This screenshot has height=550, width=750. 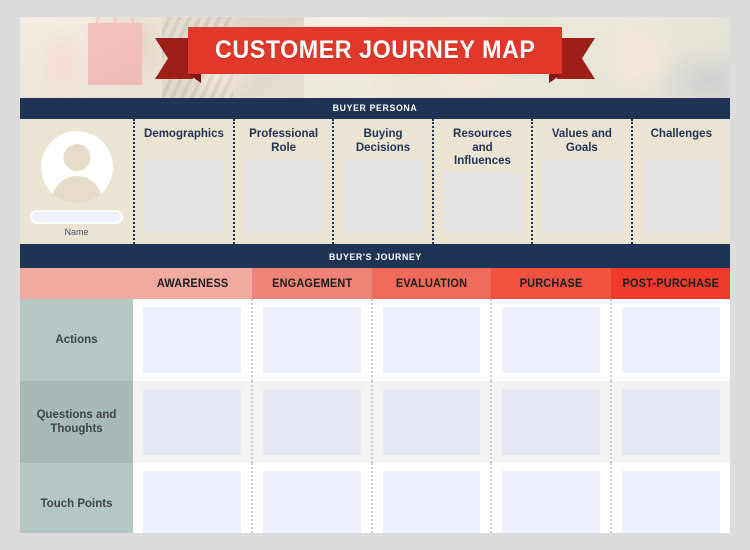 I want to click on stage-header-engagement: ENGAGEMENT, so click(x=312, y=283).